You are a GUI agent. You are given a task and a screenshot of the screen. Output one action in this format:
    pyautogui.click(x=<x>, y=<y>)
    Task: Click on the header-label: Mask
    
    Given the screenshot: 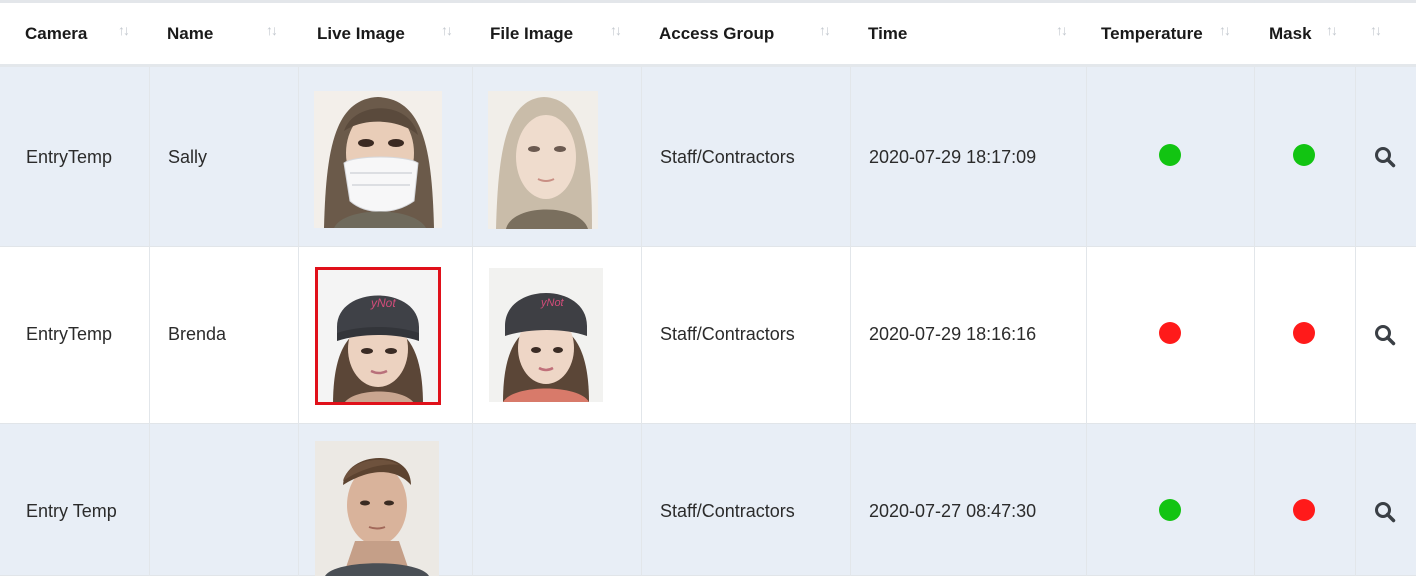 What is the action you would take?
    pyautogui.click(x=1290, y=33)
    